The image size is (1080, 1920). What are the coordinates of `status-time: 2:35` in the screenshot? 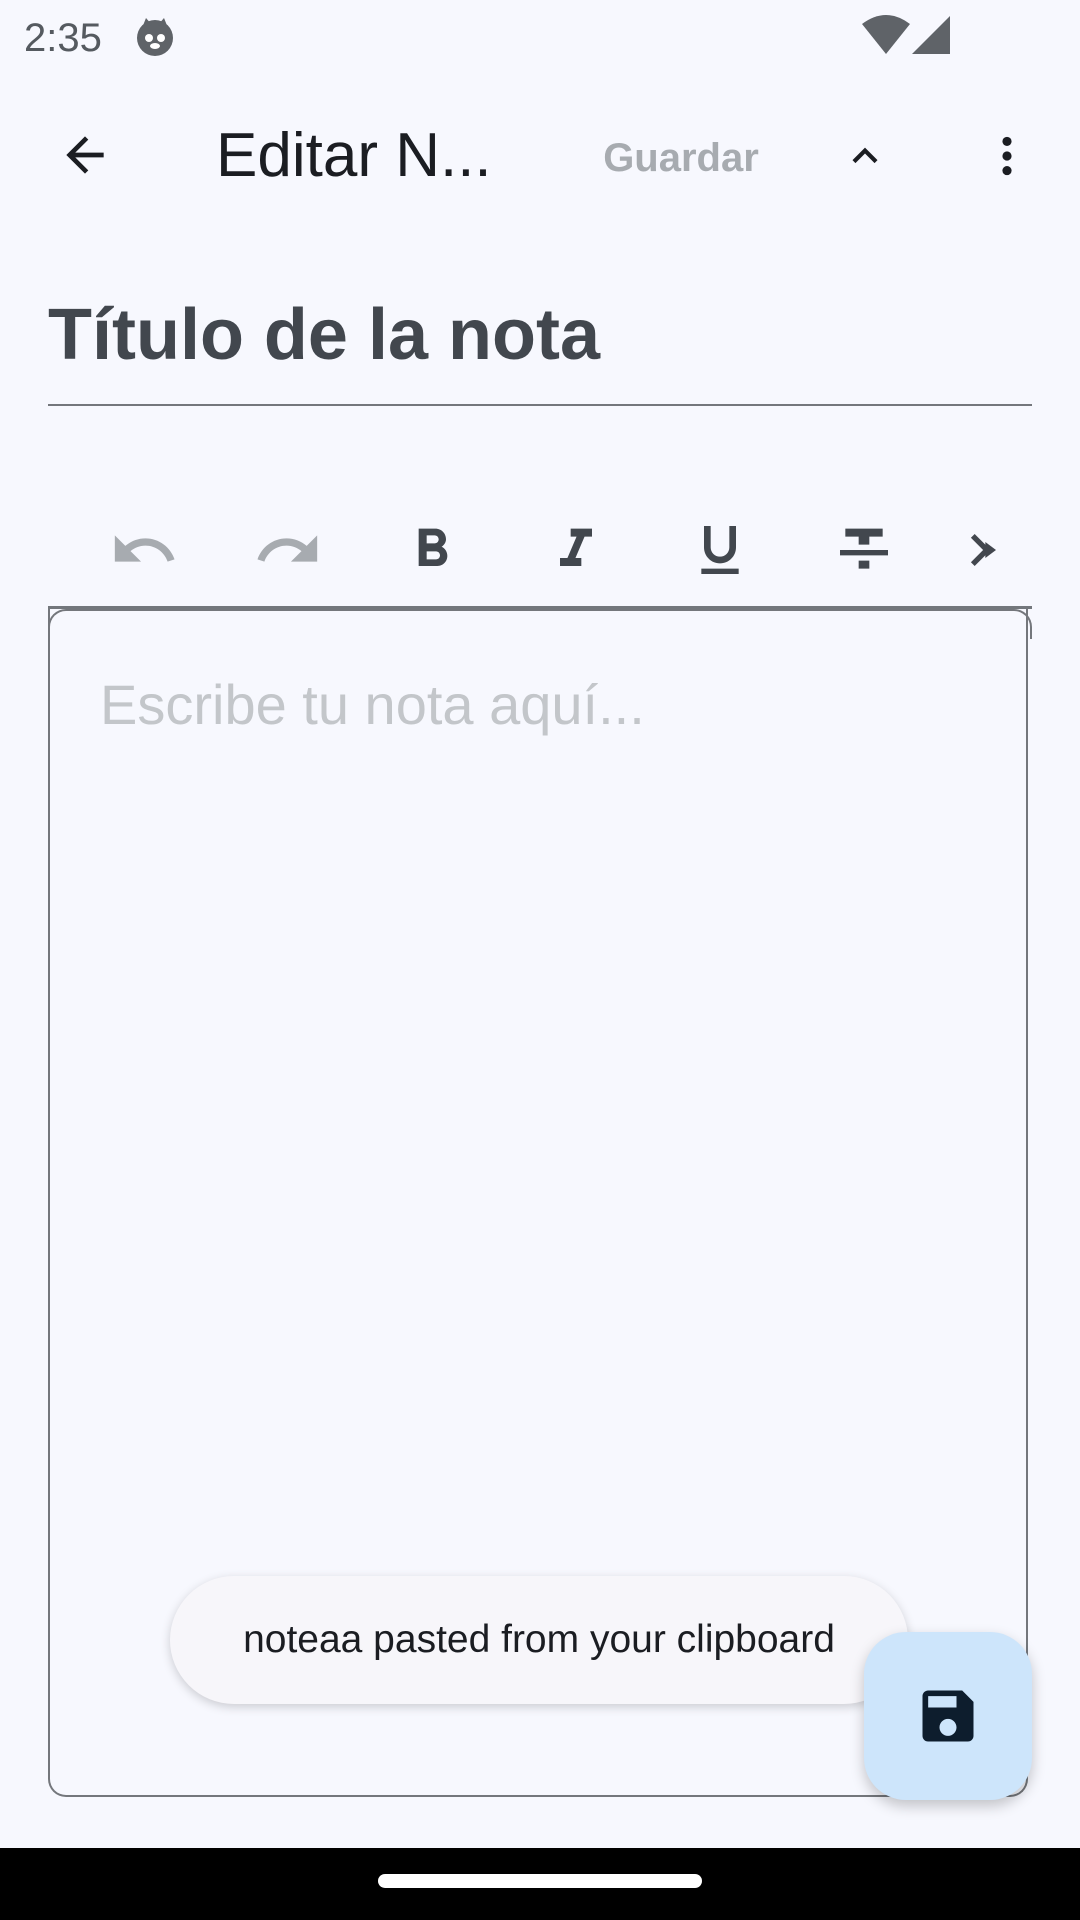 It's located at (63, 38).